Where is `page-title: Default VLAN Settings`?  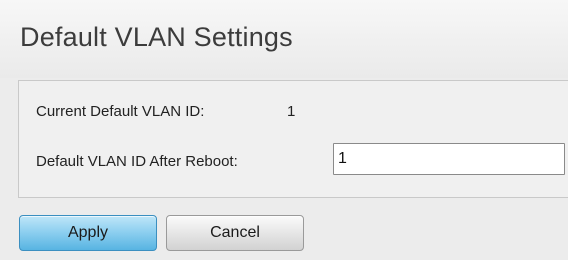
page-title: Default VLAN Settings is located at coordinates (156, 37).